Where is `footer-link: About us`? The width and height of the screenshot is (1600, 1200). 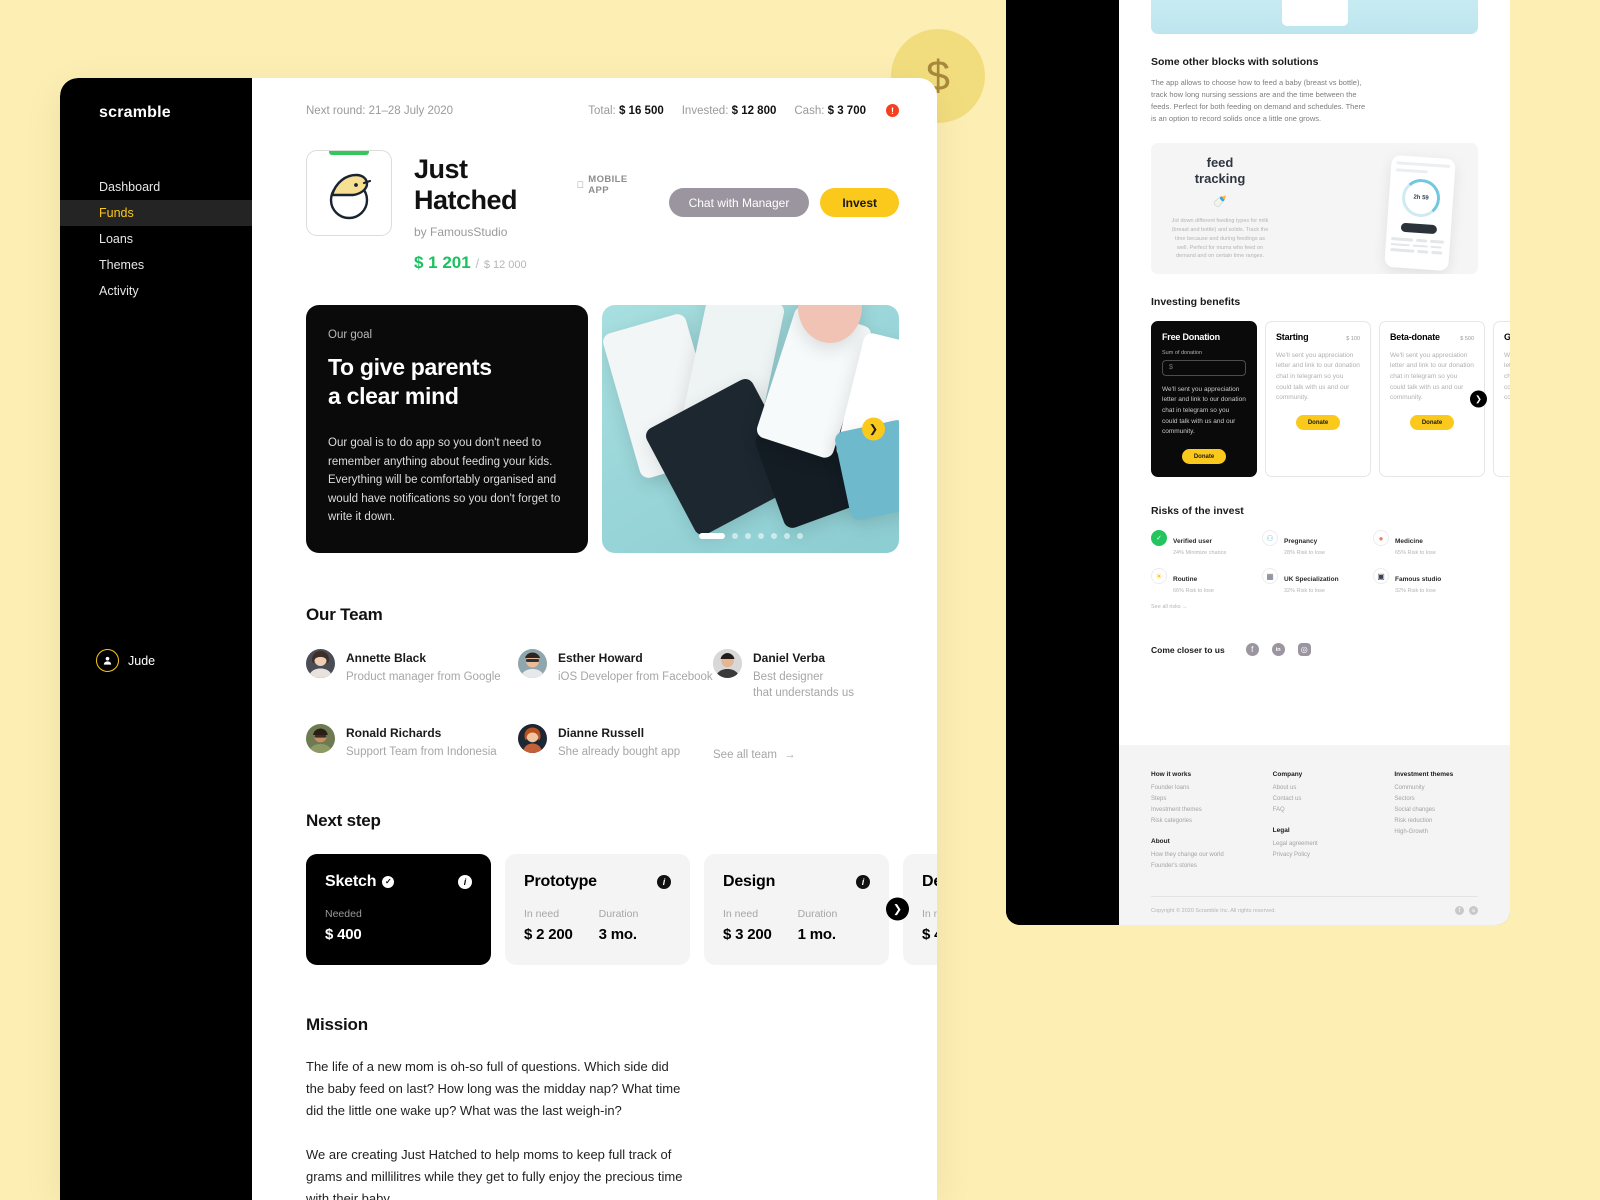 footer-link: About us is located at coordinates (1315, 788).